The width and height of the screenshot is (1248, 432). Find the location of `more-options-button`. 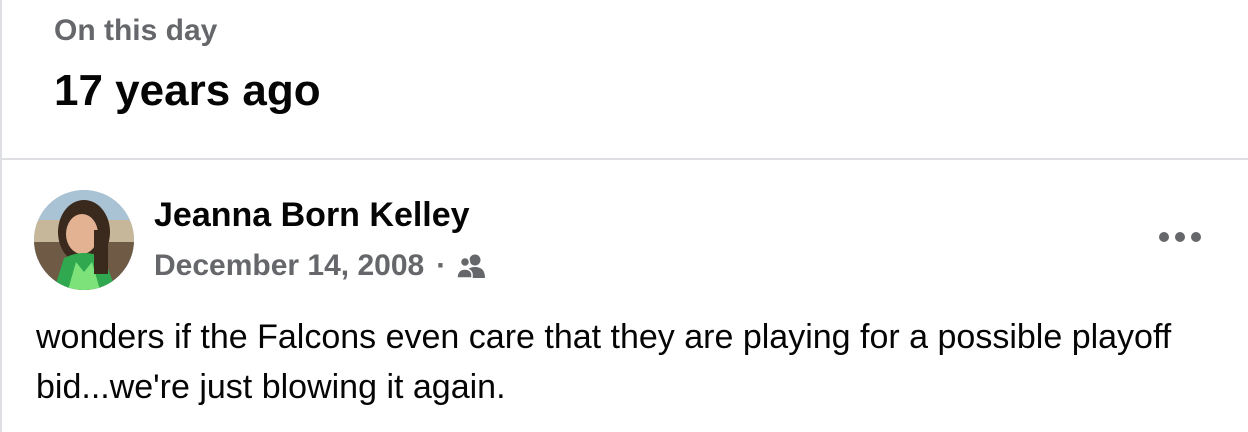

more-options-button is located at coordinates (1180, 237).